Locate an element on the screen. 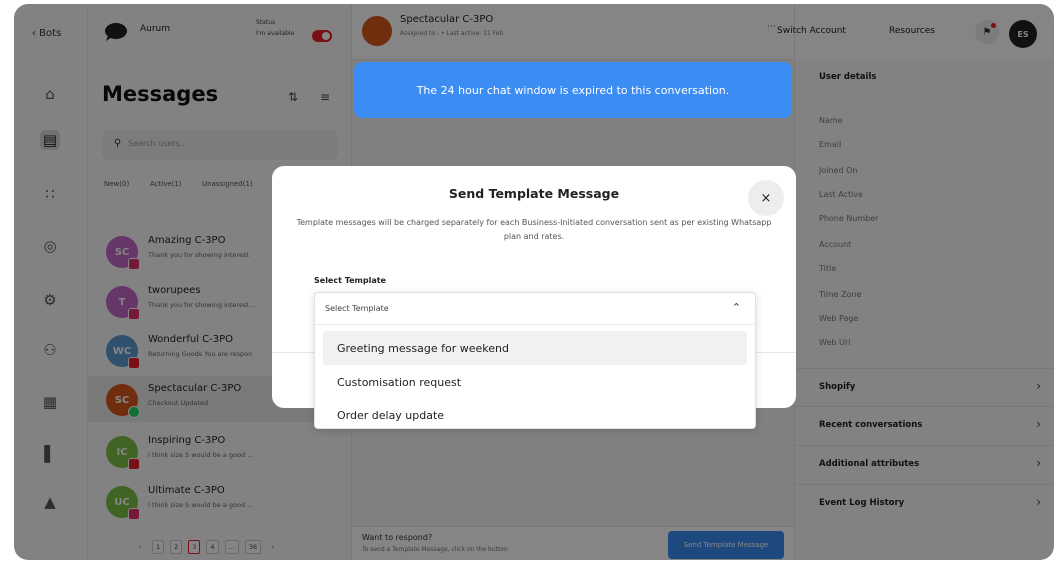 This screenshot has height=562, width=1056. modal-title: Send Template Message is located at coordinates (534, 193).